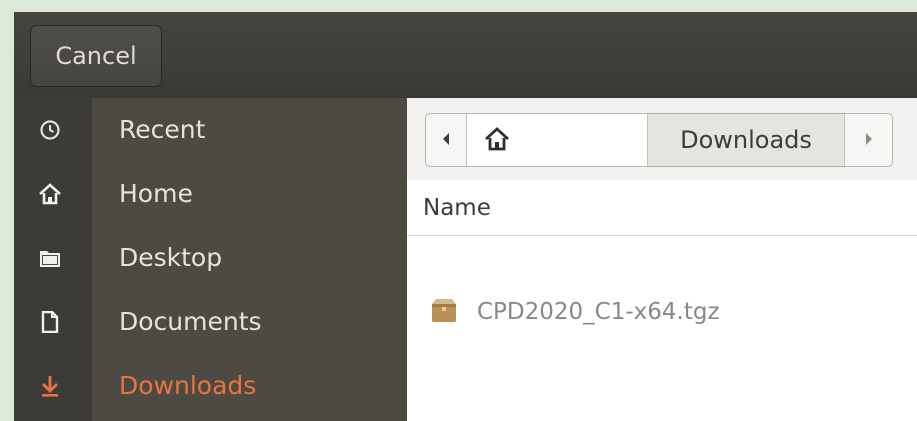 This screenshot has height=421, width=917. What do you see at coordinates (96, 56) in the screenshot?
I see `cancel-button: Cancel` at bounding box center [96, 56].